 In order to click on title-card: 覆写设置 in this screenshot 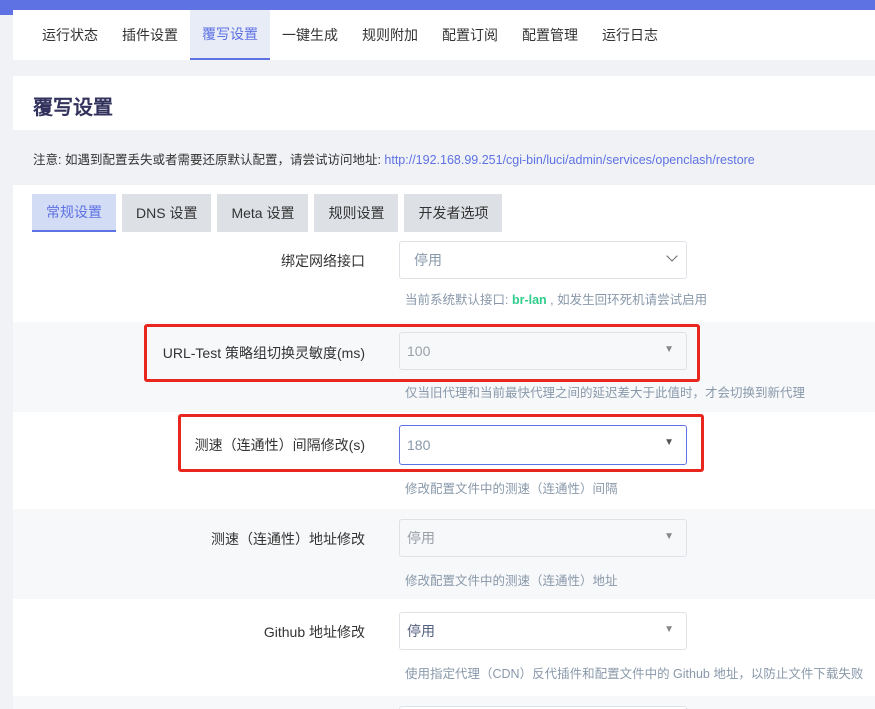, I will do `click(444, 103)`.